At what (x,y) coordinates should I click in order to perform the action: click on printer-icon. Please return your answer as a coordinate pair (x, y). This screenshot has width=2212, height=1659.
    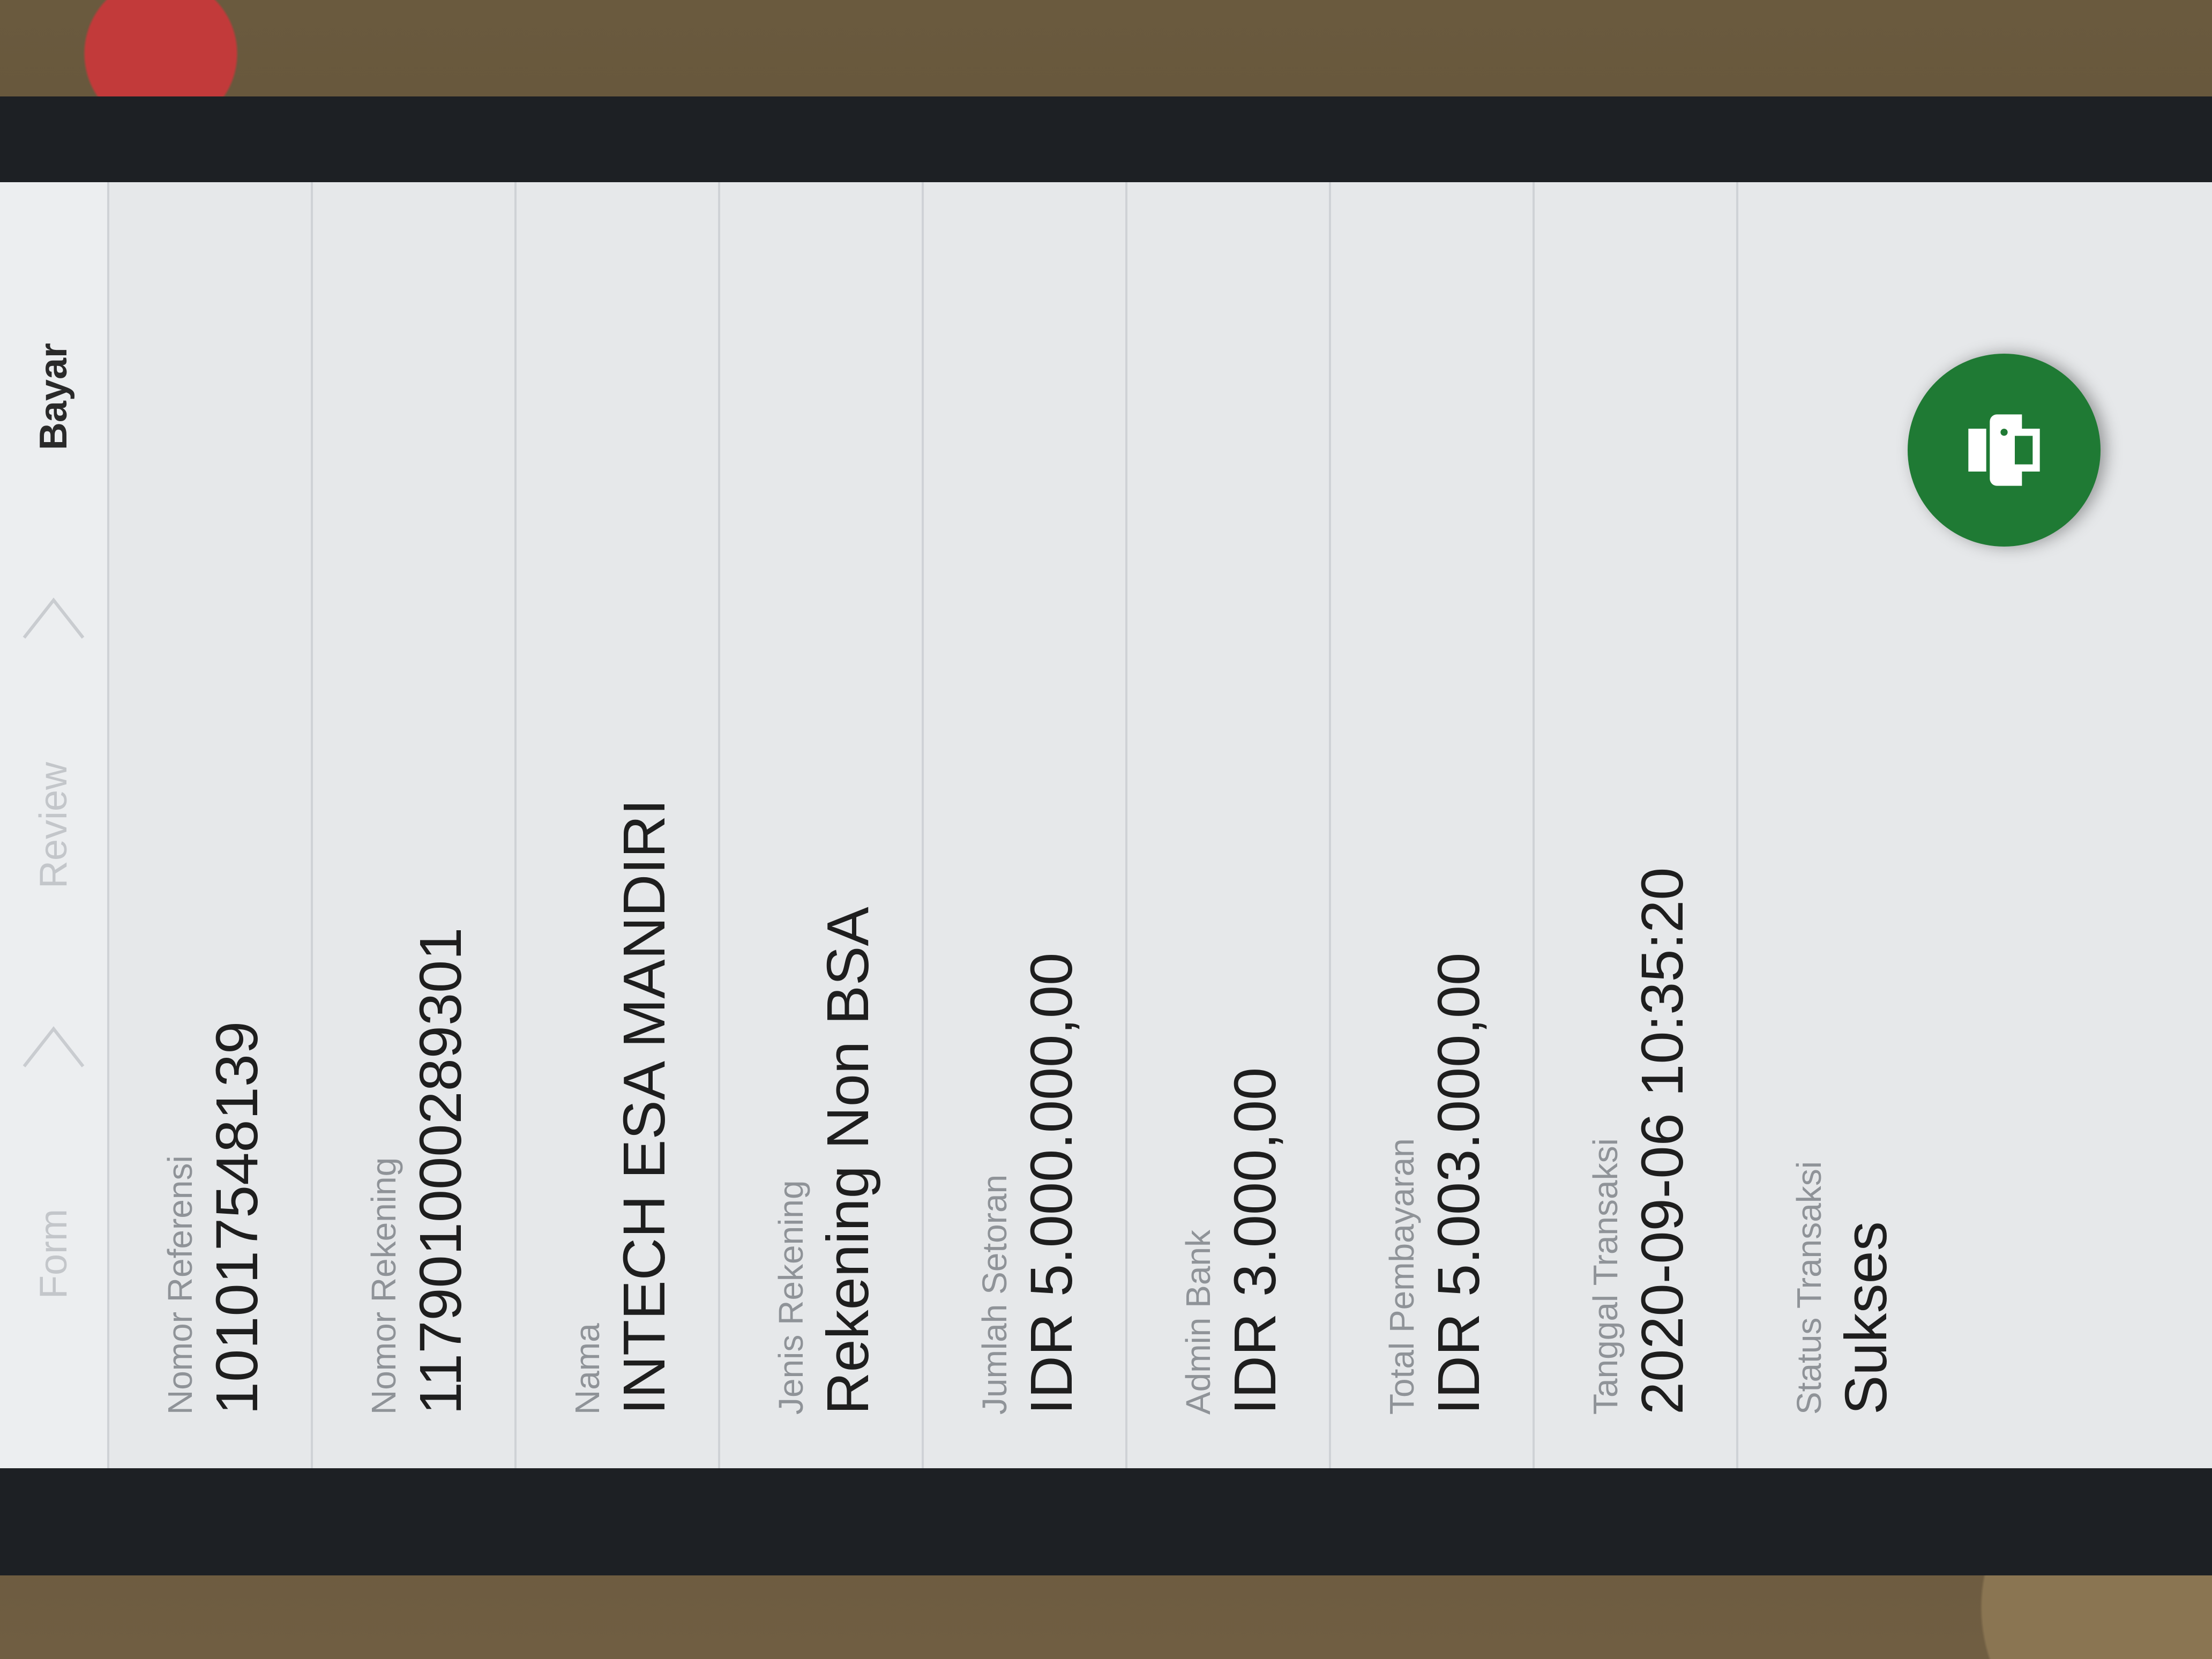
    Looking at the image, I should click on (2004, 450).